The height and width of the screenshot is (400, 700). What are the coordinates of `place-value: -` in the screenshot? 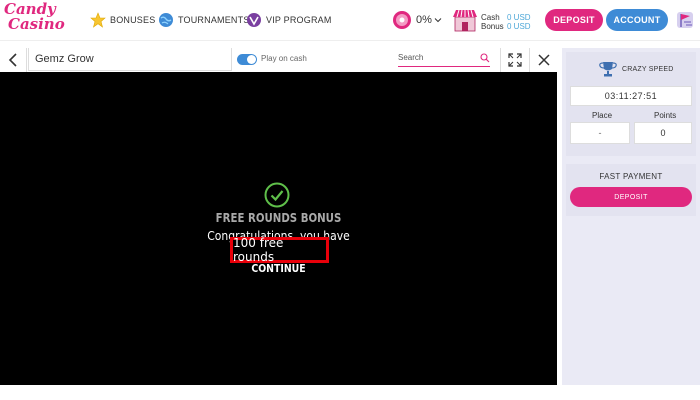 It's located at (600, 133).